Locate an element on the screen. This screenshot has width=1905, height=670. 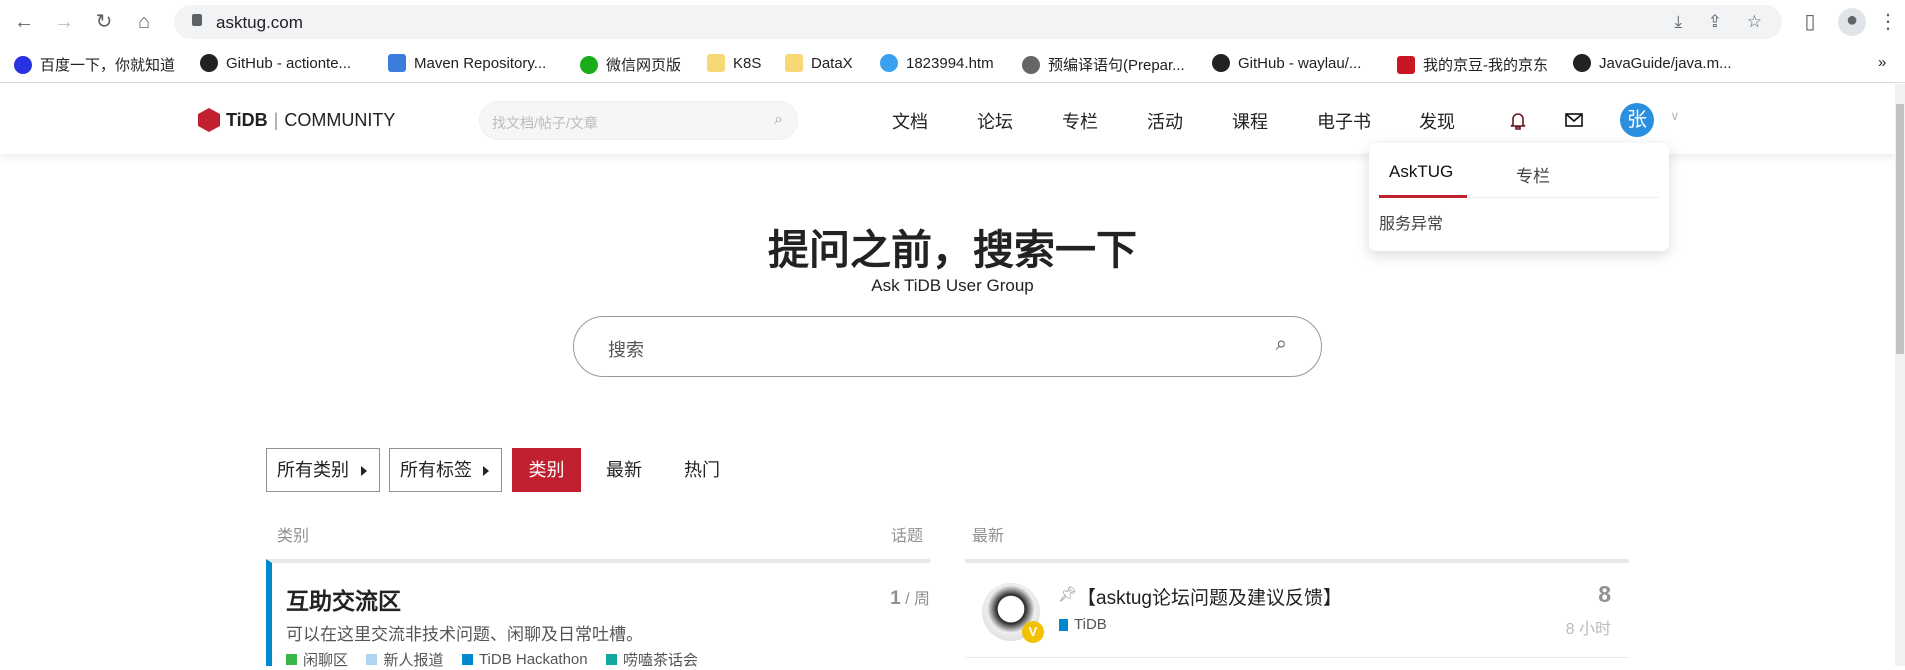
lock-icon is located at coordinates (197, 20).